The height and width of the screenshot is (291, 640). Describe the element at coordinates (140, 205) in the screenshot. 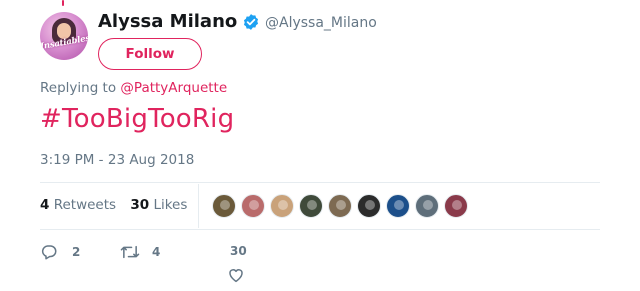

I see `likes-count: 30` at that location.